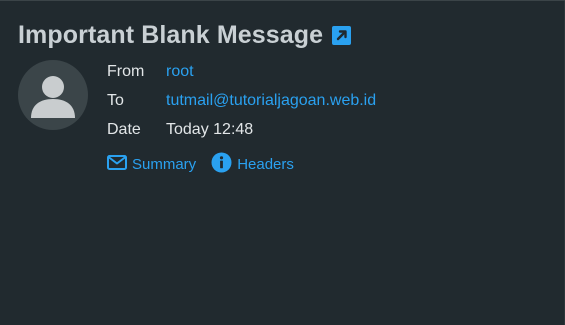 The image size is (565, 325). I want to click on date-label: Date, so click(124, 129).